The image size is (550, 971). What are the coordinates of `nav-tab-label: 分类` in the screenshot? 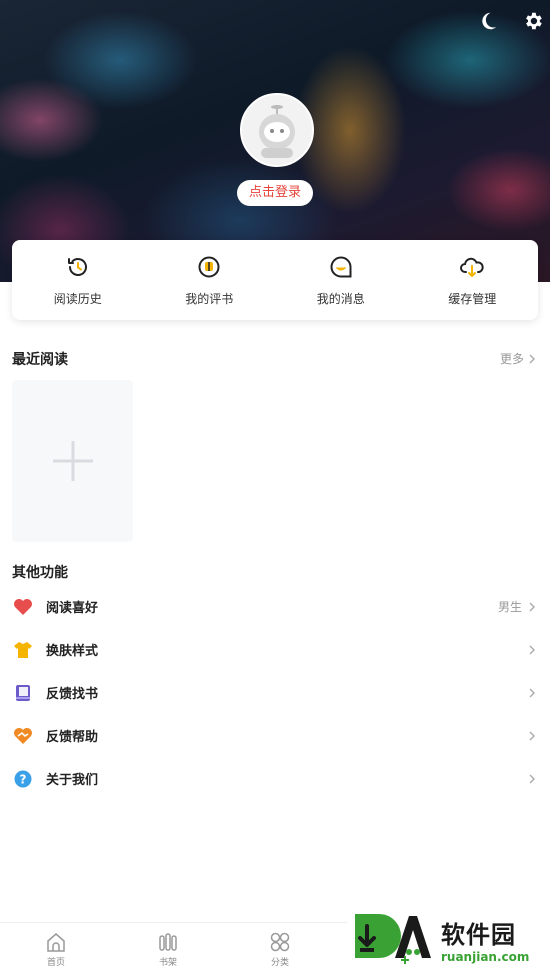 It's located at (279, 963).